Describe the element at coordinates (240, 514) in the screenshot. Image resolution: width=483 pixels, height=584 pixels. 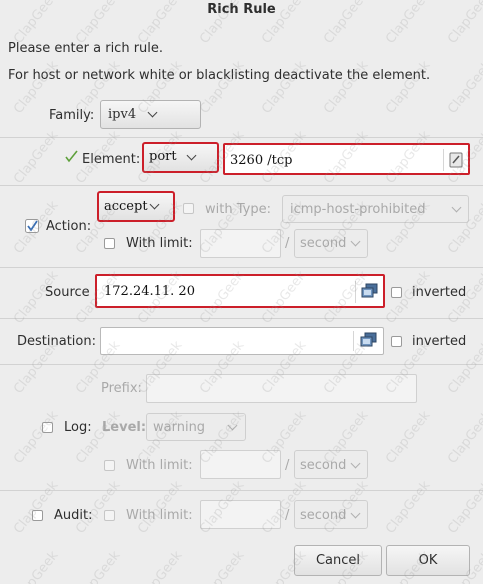
I see `audit-limit-input` at that location.